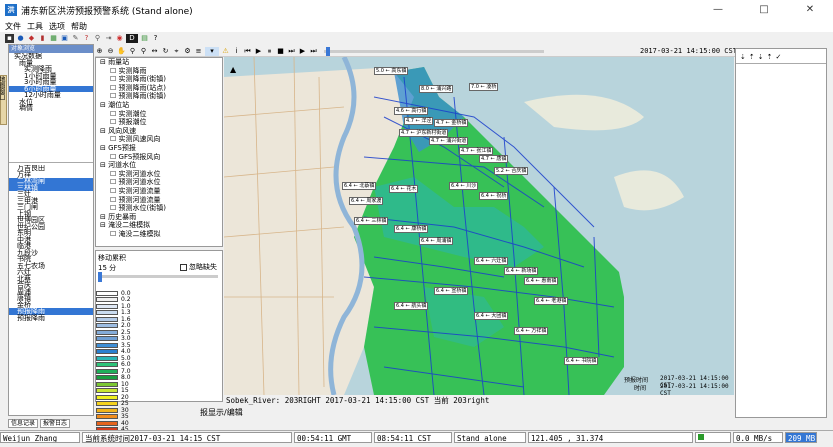  I want to click on select-icon: ⌖, so click(176, 51).